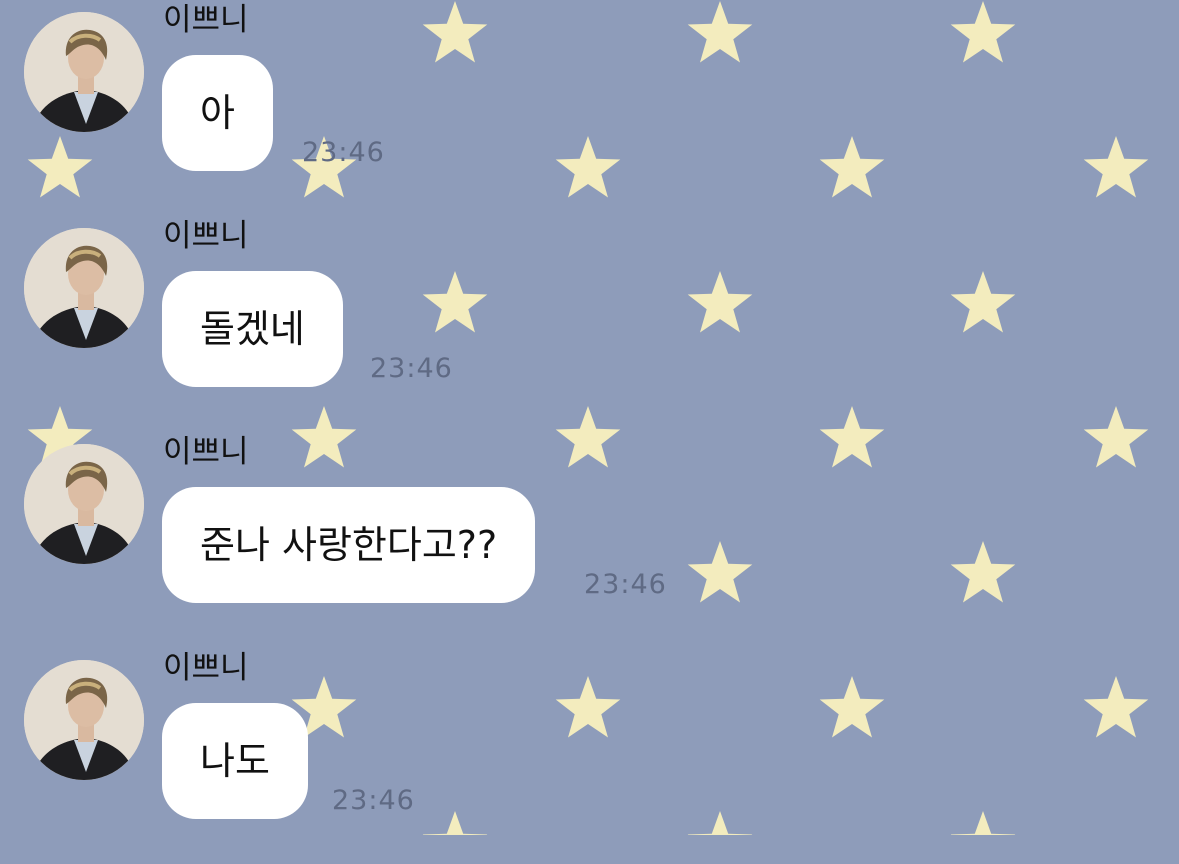  I want to click on message-bubble: 준나 사랑한다고??, so click(349, 545).